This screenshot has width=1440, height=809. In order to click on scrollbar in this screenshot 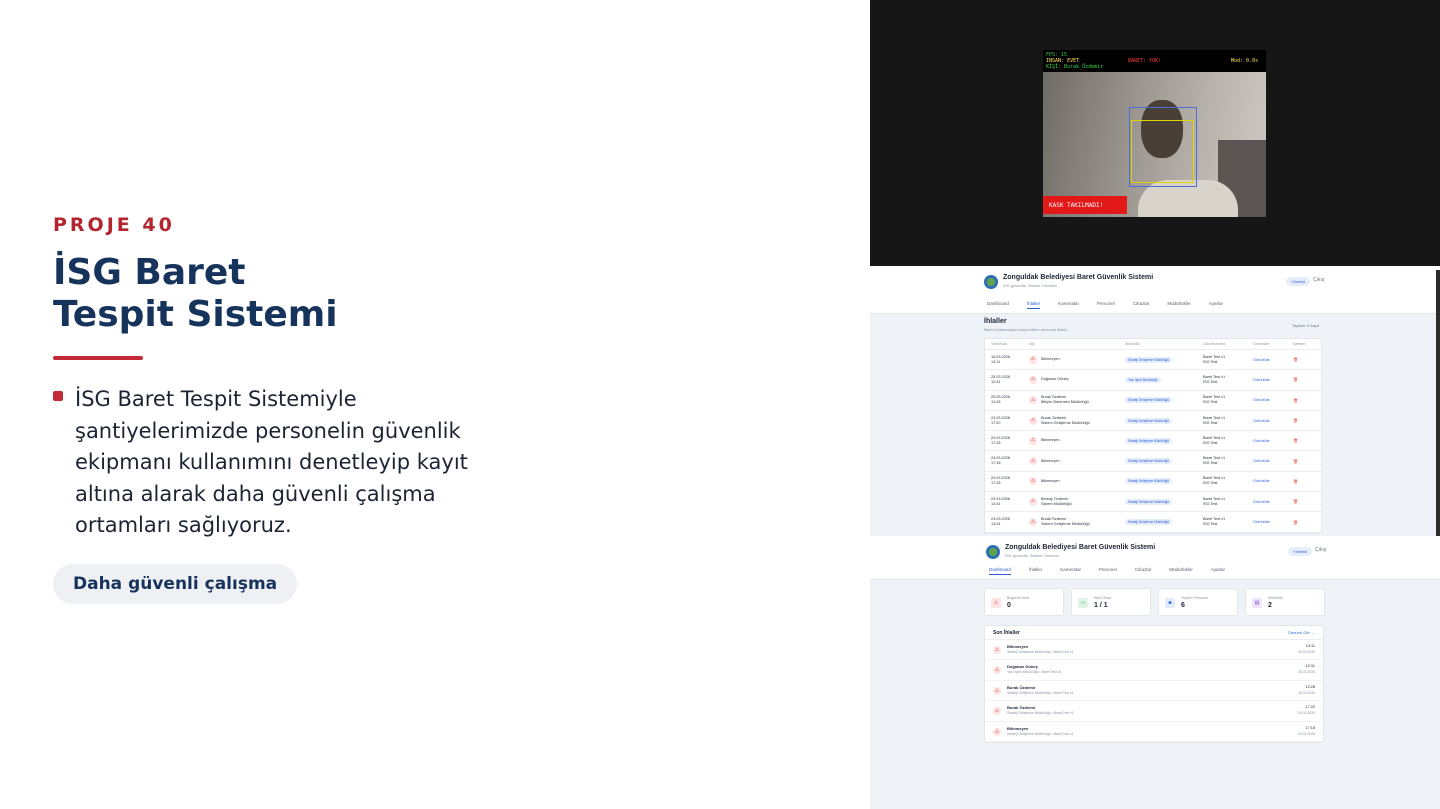, I will do `click(1438, 403)`.